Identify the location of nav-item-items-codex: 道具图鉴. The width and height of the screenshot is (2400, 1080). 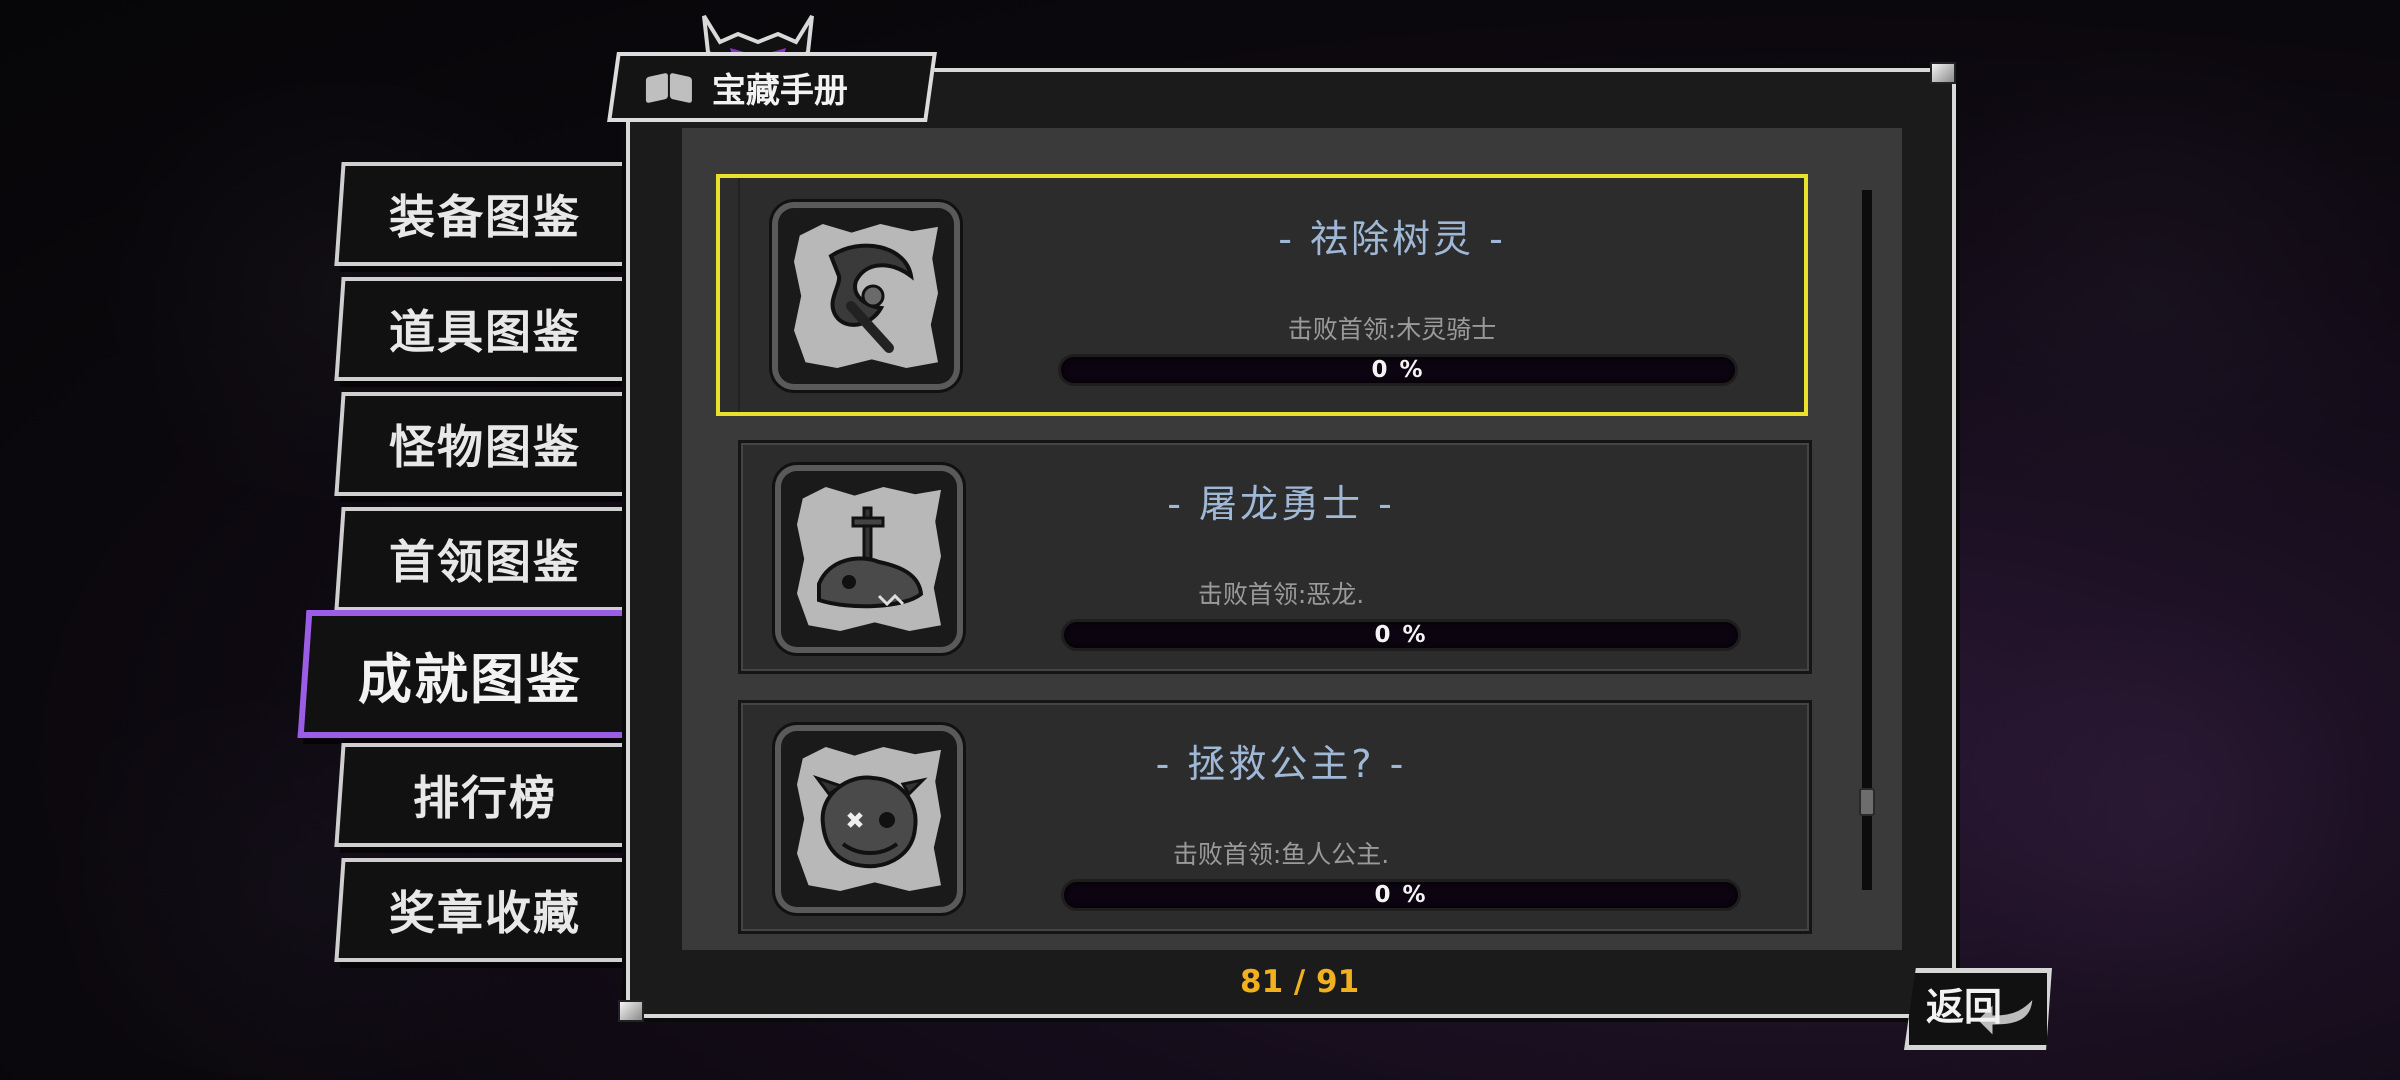
(483, 329).